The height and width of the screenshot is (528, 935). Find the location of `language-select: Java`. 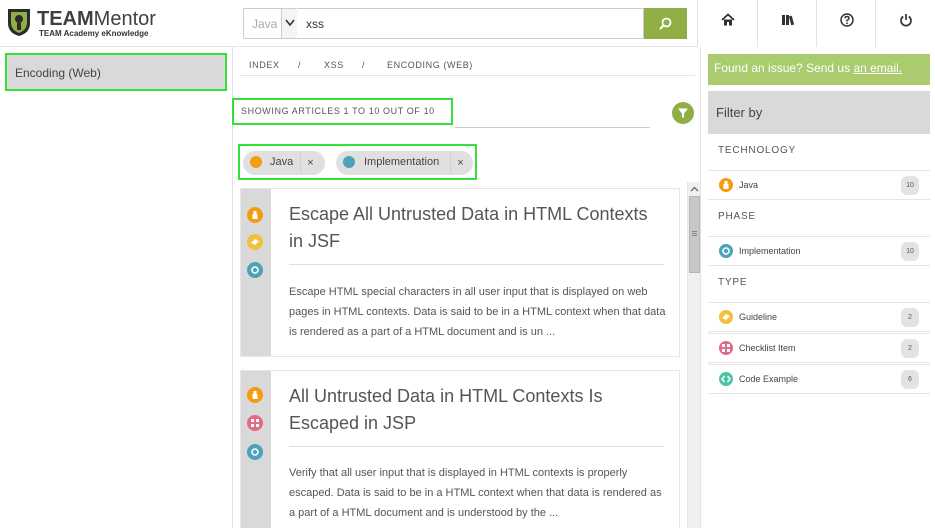

language-select: Java is located at coordinates (270, 23).